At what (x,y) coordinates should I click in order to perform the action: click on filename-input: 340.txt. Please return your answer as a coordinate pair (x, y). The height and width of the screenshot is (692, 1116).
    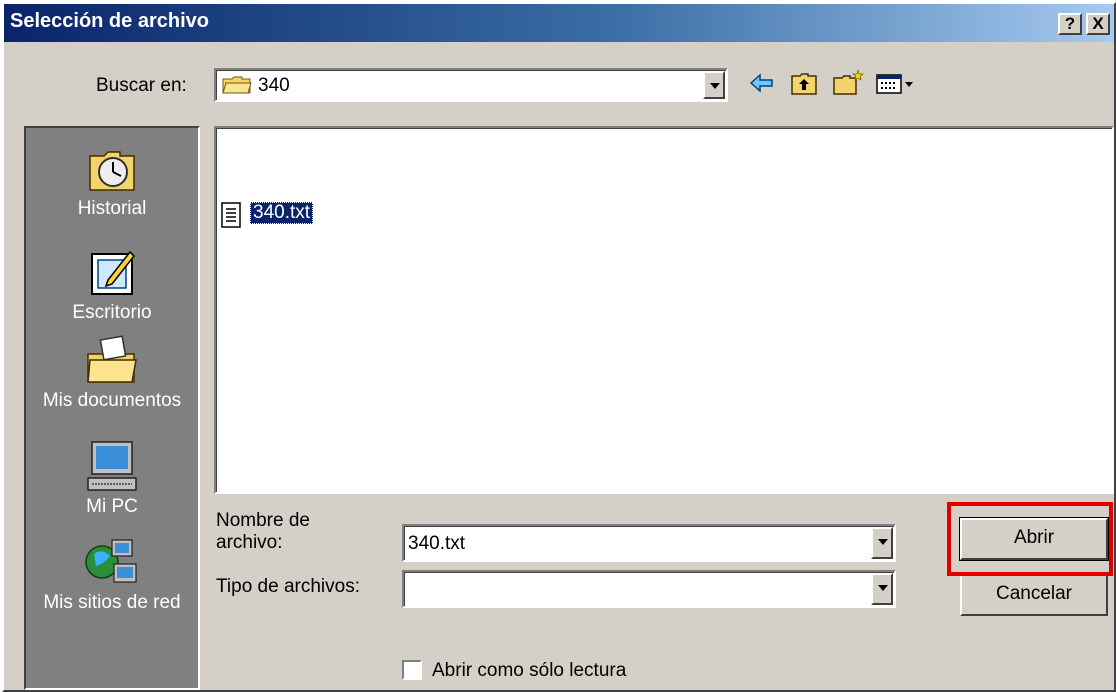
    Looking at the image, I should click on (436, 544).